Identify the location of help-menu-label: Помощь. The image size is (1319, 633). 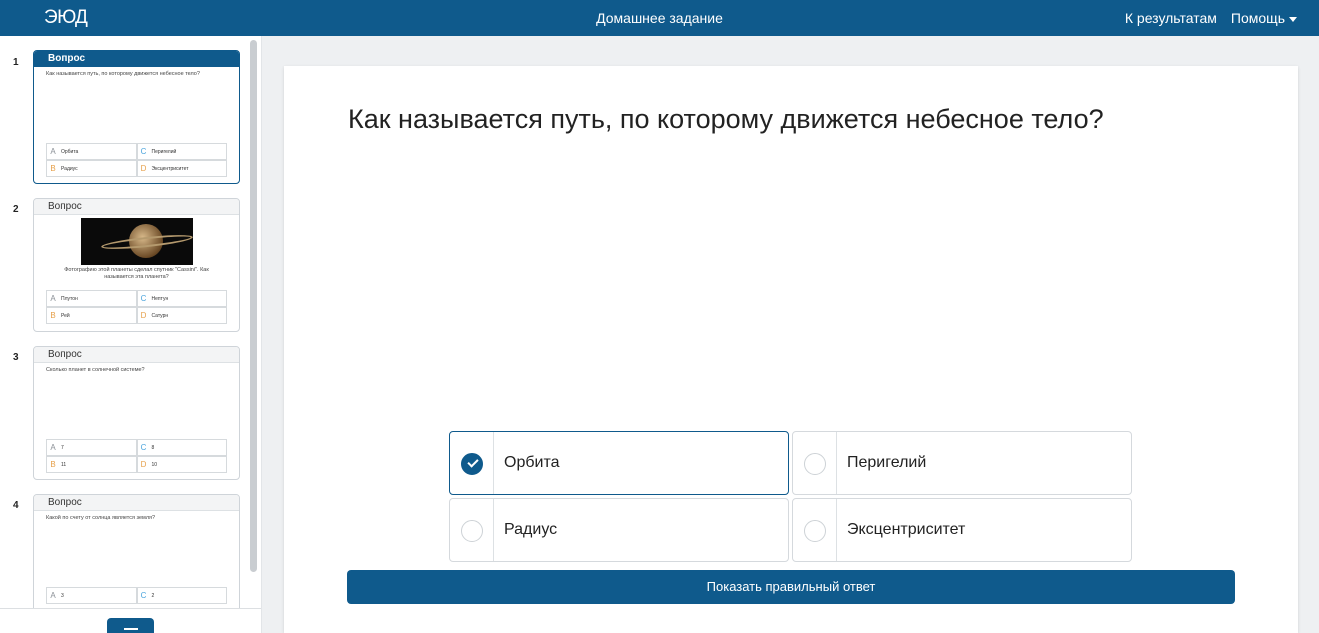
(1257, 18).